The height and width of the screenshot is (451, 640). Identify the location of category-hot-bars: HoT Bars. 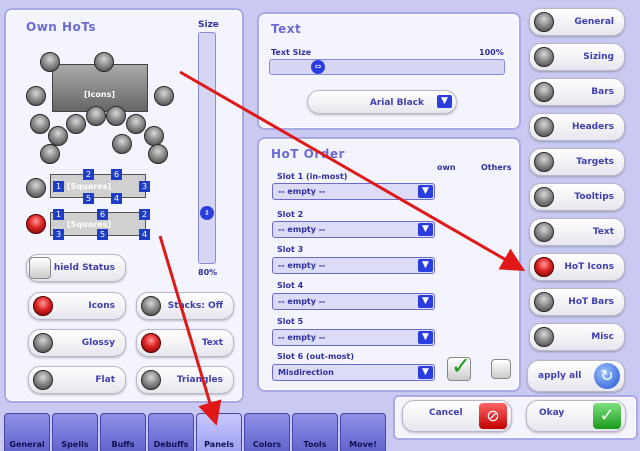
(577, 302).